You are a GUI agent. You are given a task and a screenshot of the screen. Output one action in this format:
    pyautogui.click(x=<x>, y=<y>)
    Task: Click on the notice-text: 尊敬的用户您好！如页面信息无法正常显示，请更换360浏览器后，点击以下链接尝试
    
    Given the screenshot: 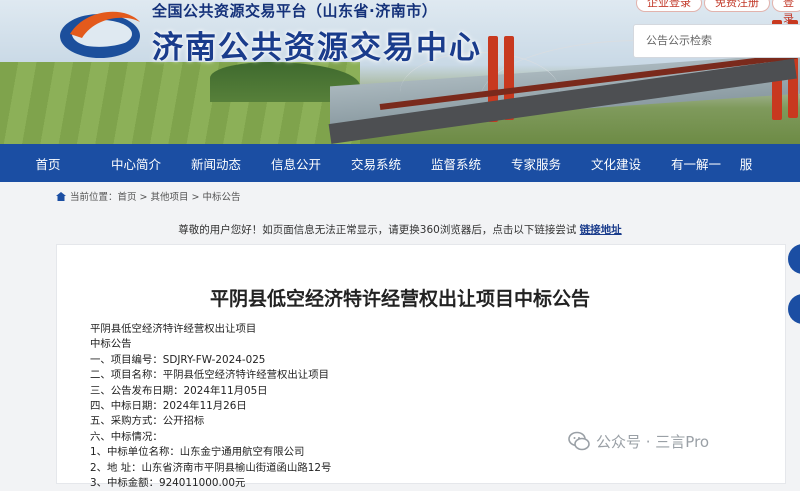 What is the action you would take?
    pyautogui.click(x=379, y=230)
    